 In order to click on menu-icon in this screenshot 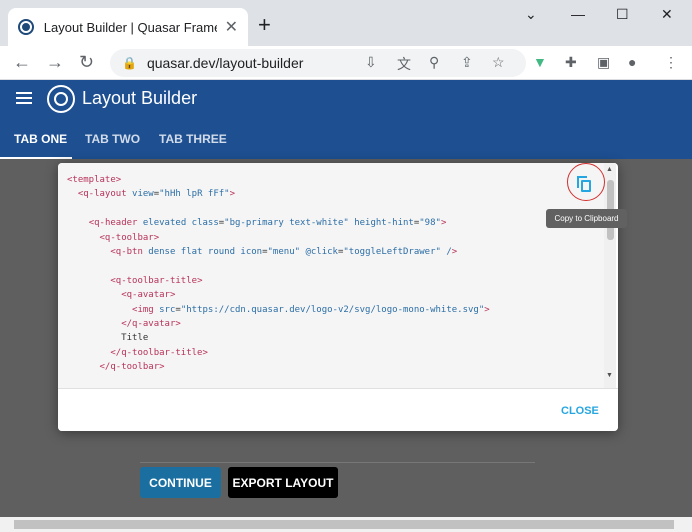, I will do `click(24, 98)`.